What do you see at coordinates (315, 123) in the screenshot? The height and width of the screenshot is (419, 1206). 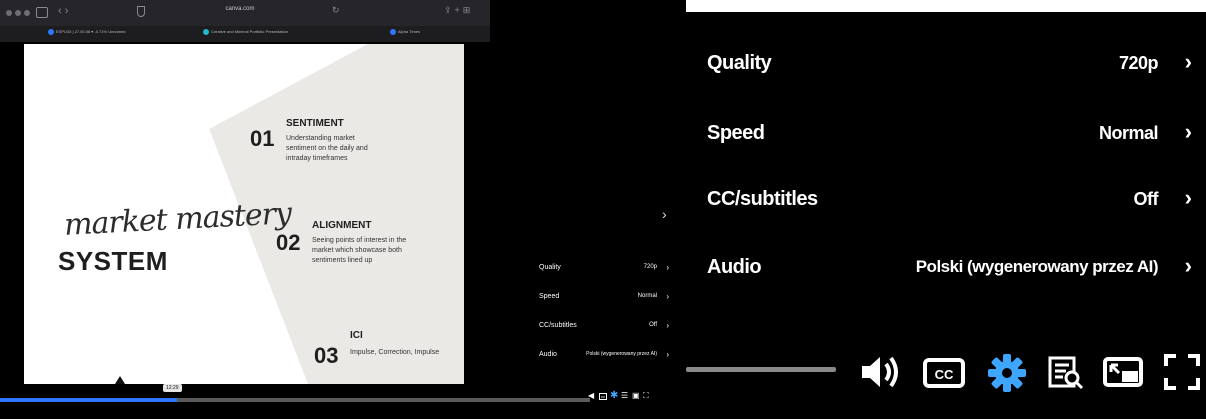 I see `section-heading: SENTIMENT` at bounding box center [315, 123].